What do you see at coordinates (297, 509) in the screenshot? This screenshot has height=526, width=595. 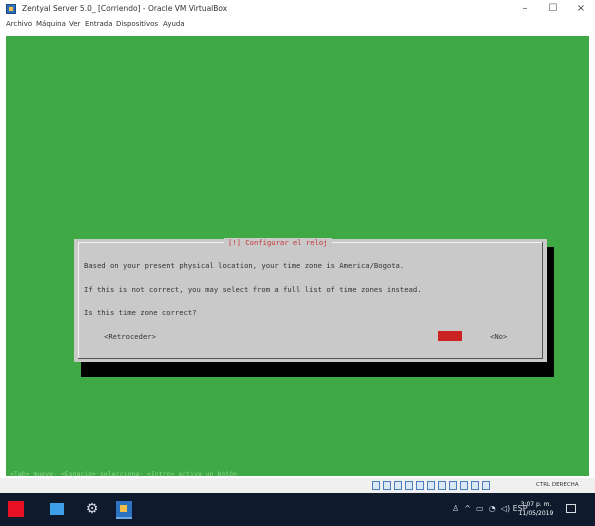 I see `windows-taskbar: ⚙ ♙ ^ ▭ ◔ ◁) ESP 3:07 p. m. 11/05/2019` at bounding box center [297, 509].